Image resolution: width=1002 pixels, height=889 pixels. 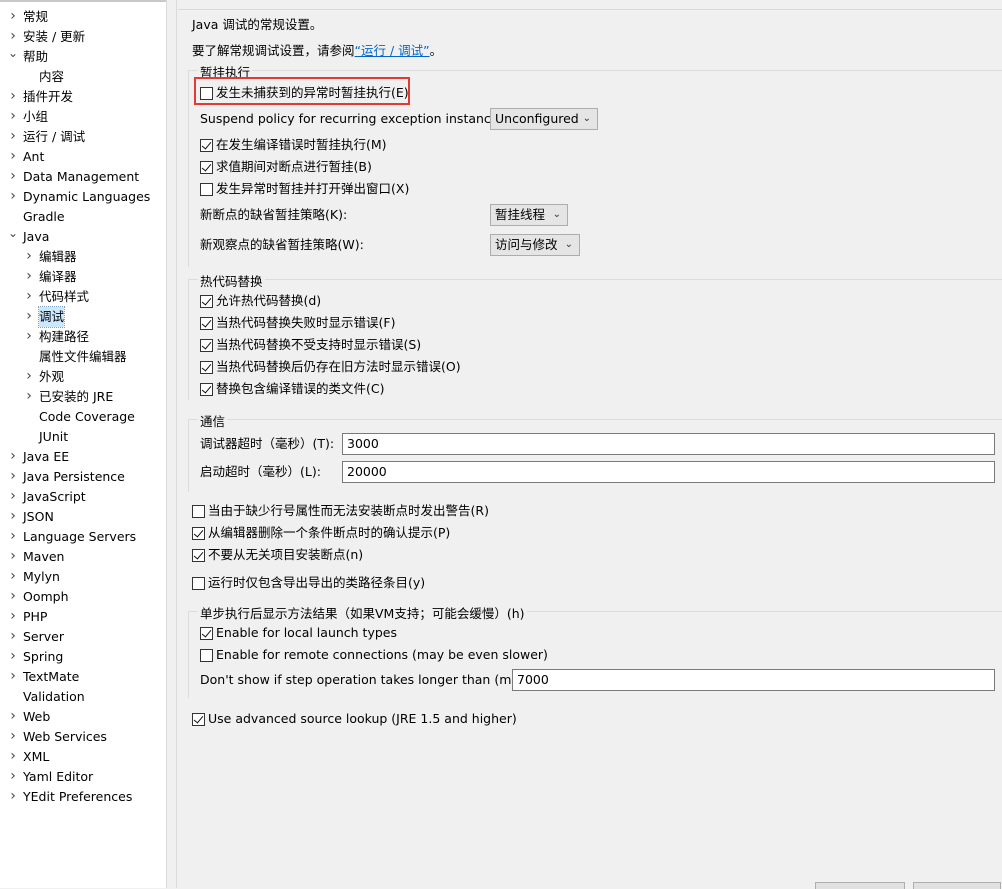 I want to click on sash, so click(x=171, y=444).